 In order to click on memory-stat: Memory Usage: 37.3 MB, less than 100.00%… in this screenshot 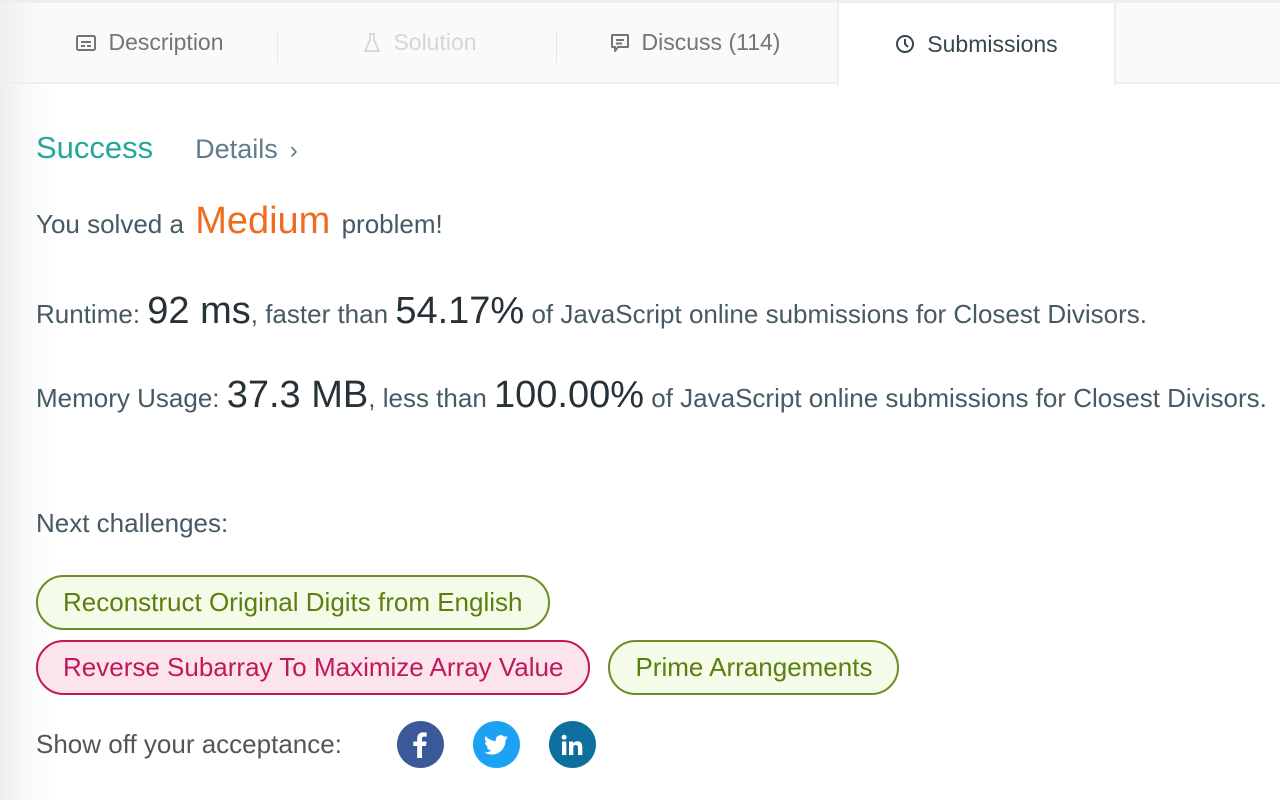, I will do `click(658, 396)`.